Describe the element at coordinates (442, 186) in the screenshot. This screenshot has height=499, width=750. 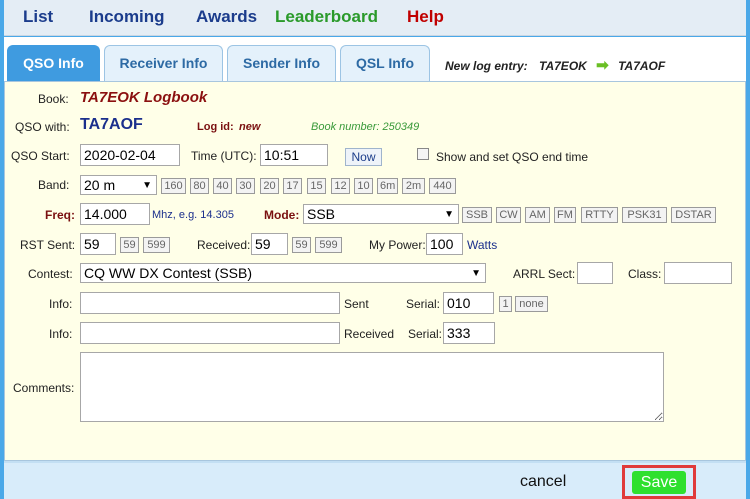
I see `band-quick-440: 440` at that location.